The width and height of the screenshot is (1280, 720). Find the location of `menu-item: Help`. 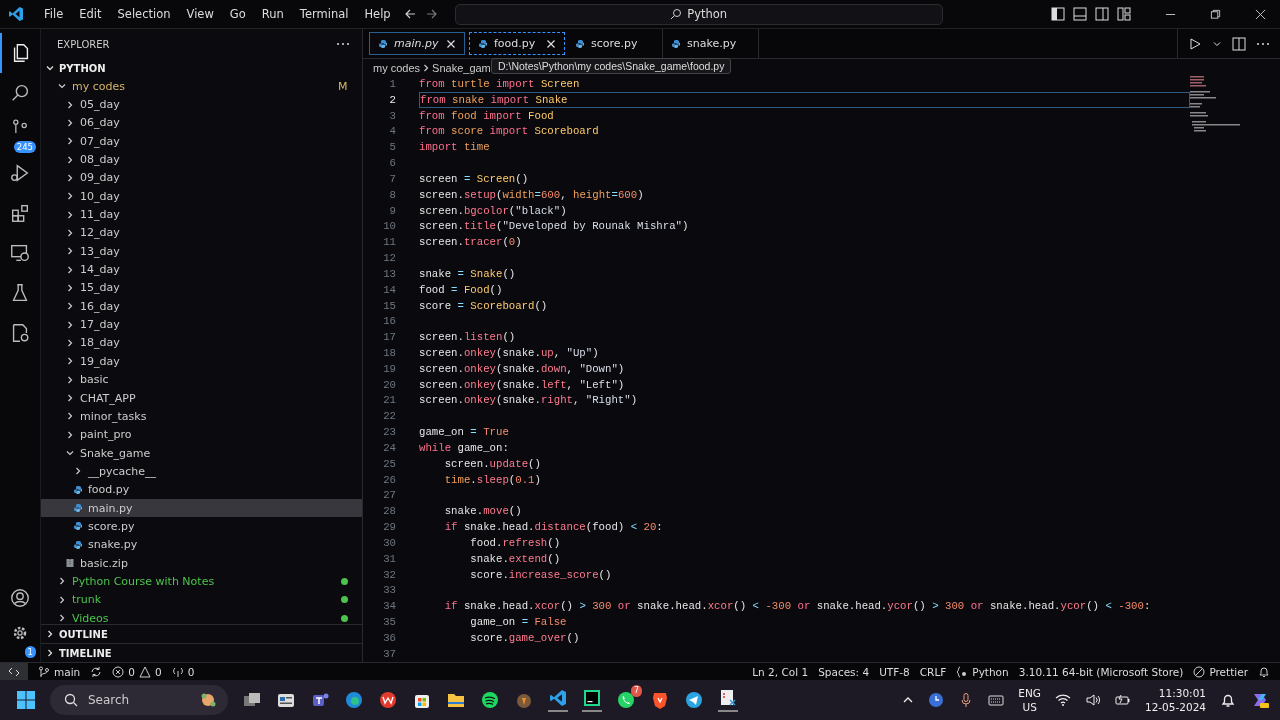

menu-item: Help is located at coordinates (377, 14).